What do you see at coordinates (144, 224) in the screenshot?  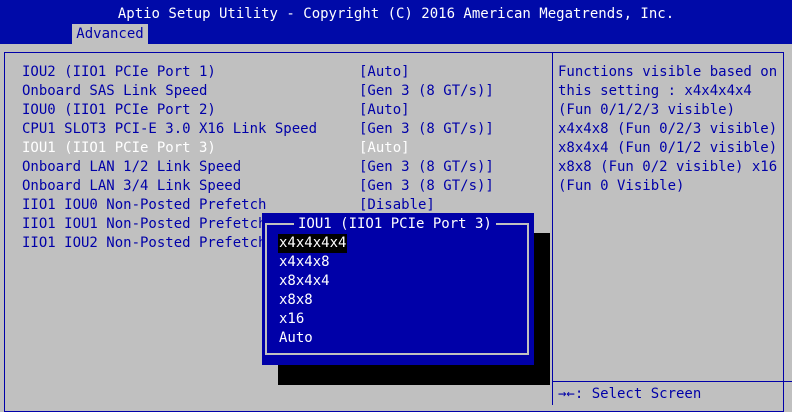 I see `setting-label-iou1-prefetch: IIO1 IOU1 Non-Posted Prefetch` at bounding box center [144, 224].